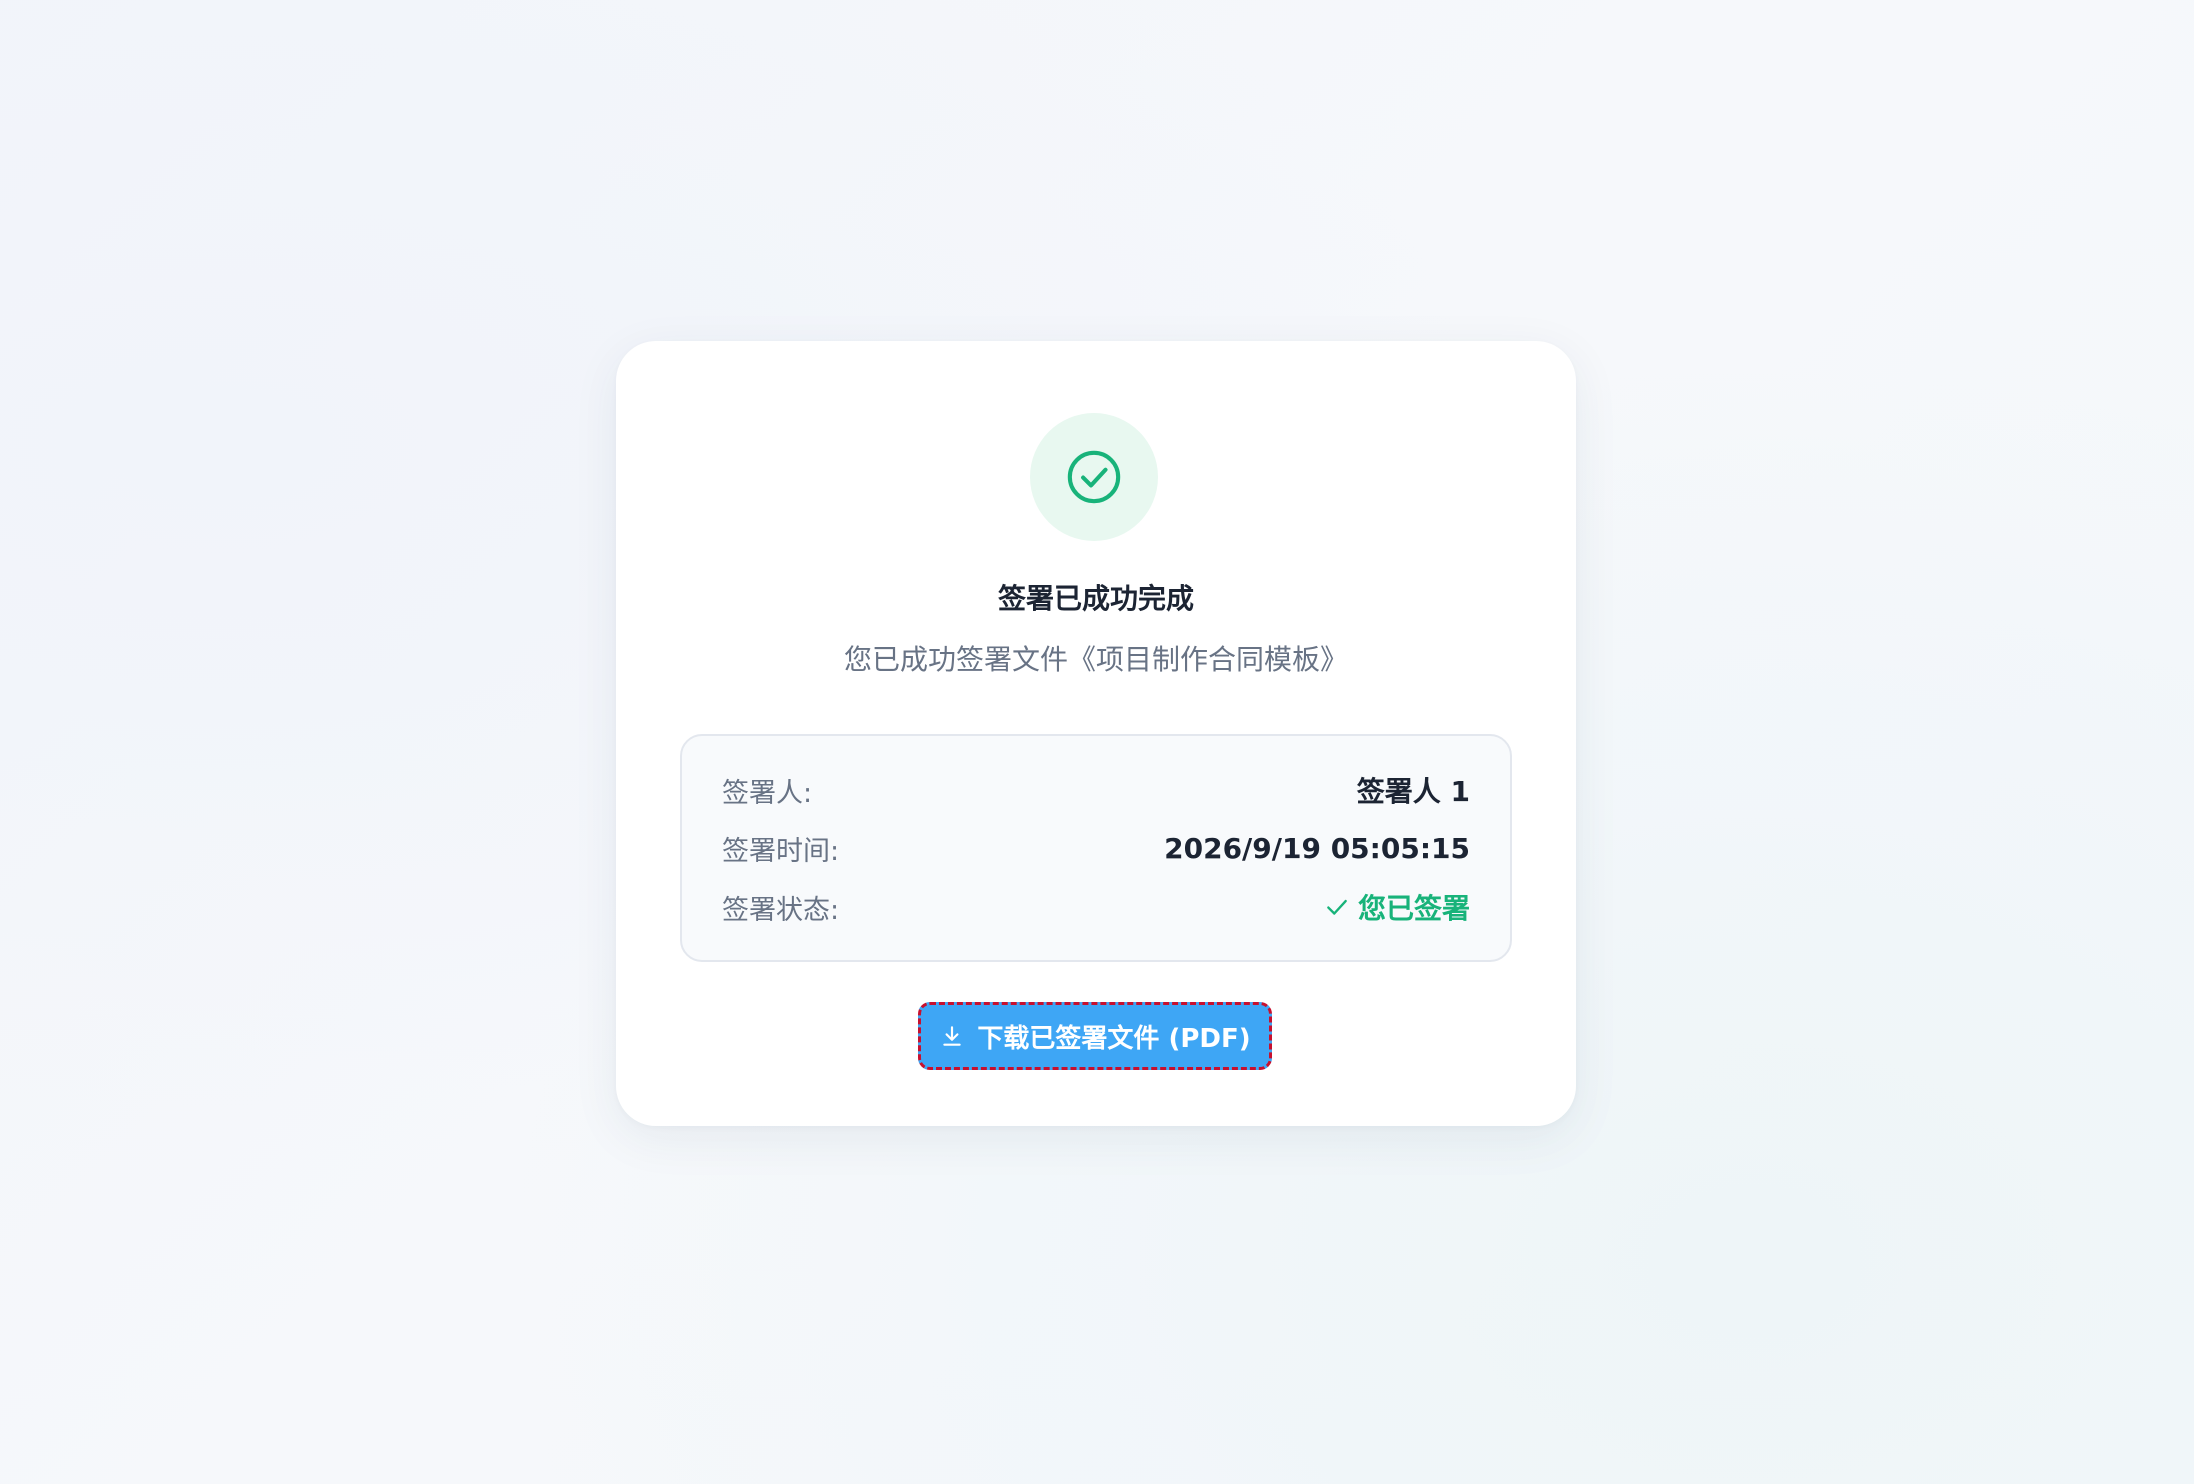 The image size is (2194, 1484). I want to click on signing-status-value: 您已签署, so click(1413, 908).